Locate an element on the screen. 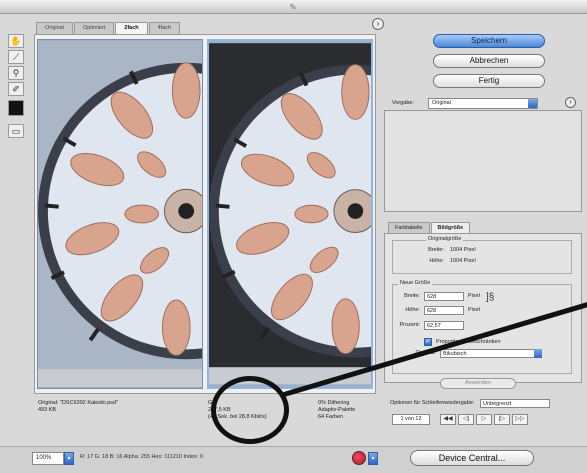 The height and width of the screenshot is (473, 587). original-width-value: 1004 Pixel is located at coordinates (463, 250).